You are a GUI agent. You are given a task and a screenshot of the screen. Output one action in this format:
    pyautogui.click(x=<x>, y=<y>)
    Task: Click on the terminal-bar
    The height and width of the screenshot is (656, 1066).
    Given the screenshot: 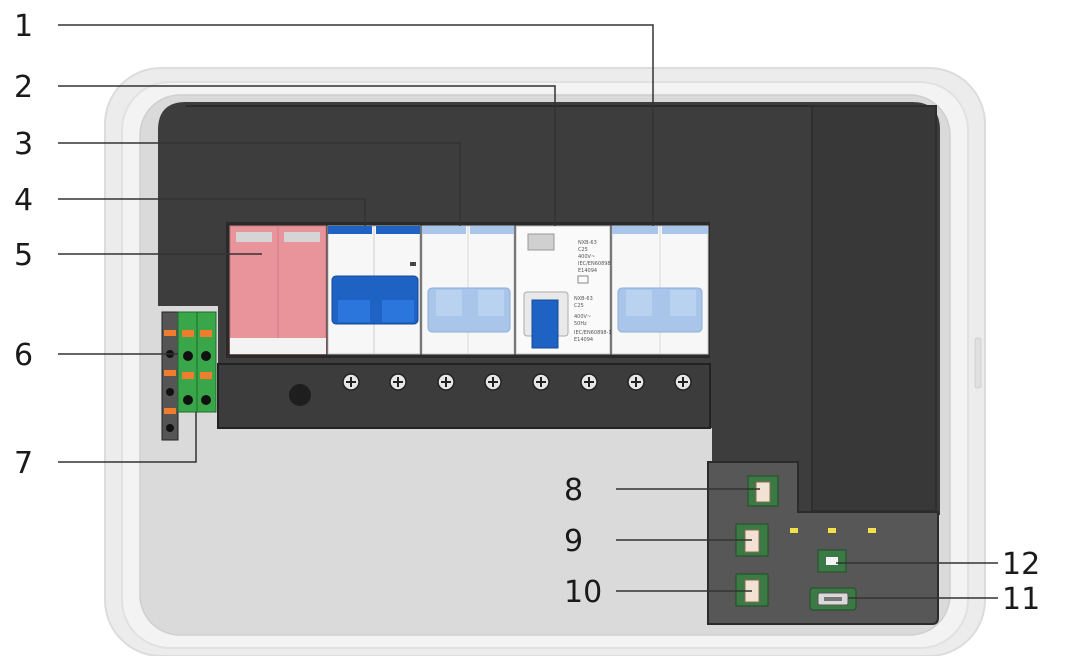 What is the action you would take?
    pyautogui.click(x=464, y=396)
    